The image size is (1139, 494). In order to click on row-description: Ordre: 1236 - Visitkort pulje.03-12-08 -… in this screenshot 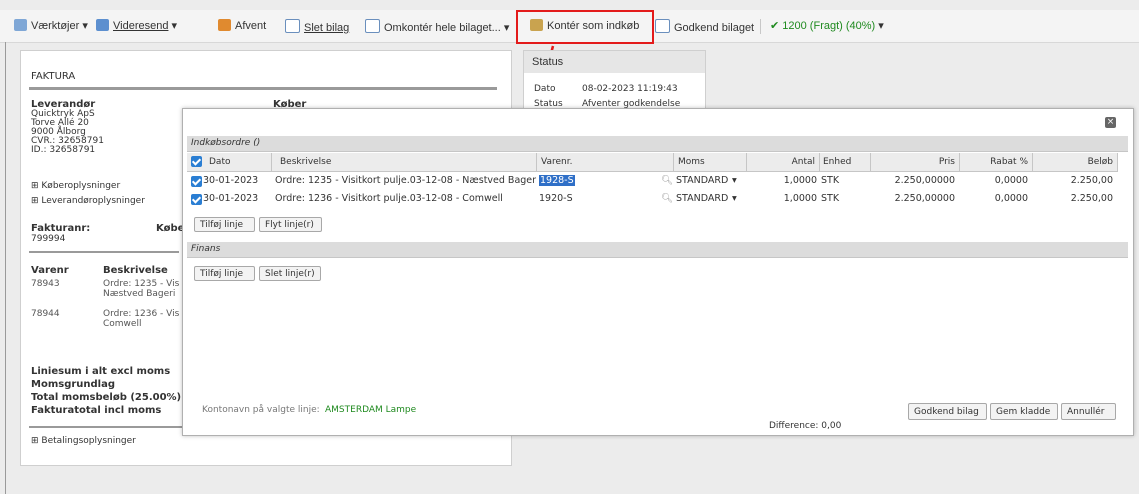, I will do `click(405, 198)`.